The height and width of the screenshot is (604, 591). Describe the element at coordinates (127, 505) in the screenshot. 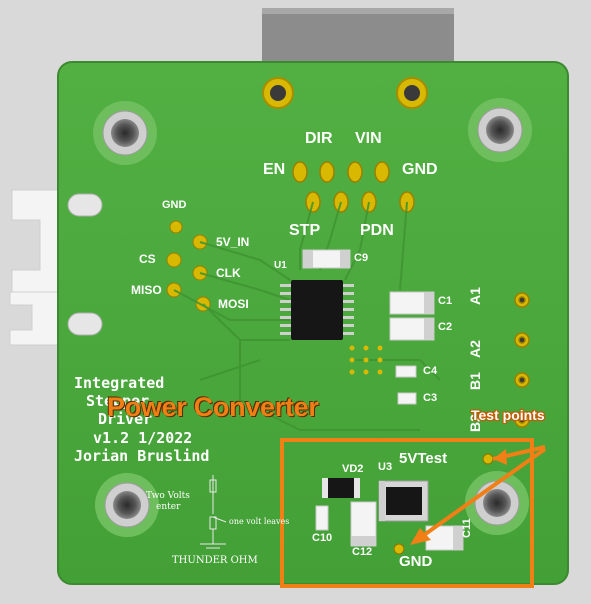

I see `mounting-hole-bottom-left` at that location.